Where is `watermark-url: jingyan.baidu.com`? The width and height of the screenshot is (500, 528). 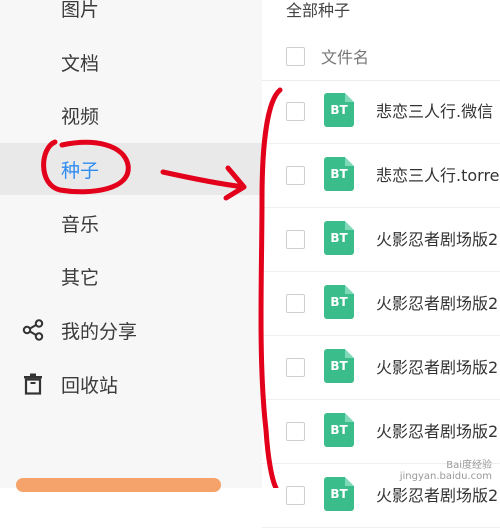 watermark-url: jingyan.baidu.com is located at coordinates (445, 476).